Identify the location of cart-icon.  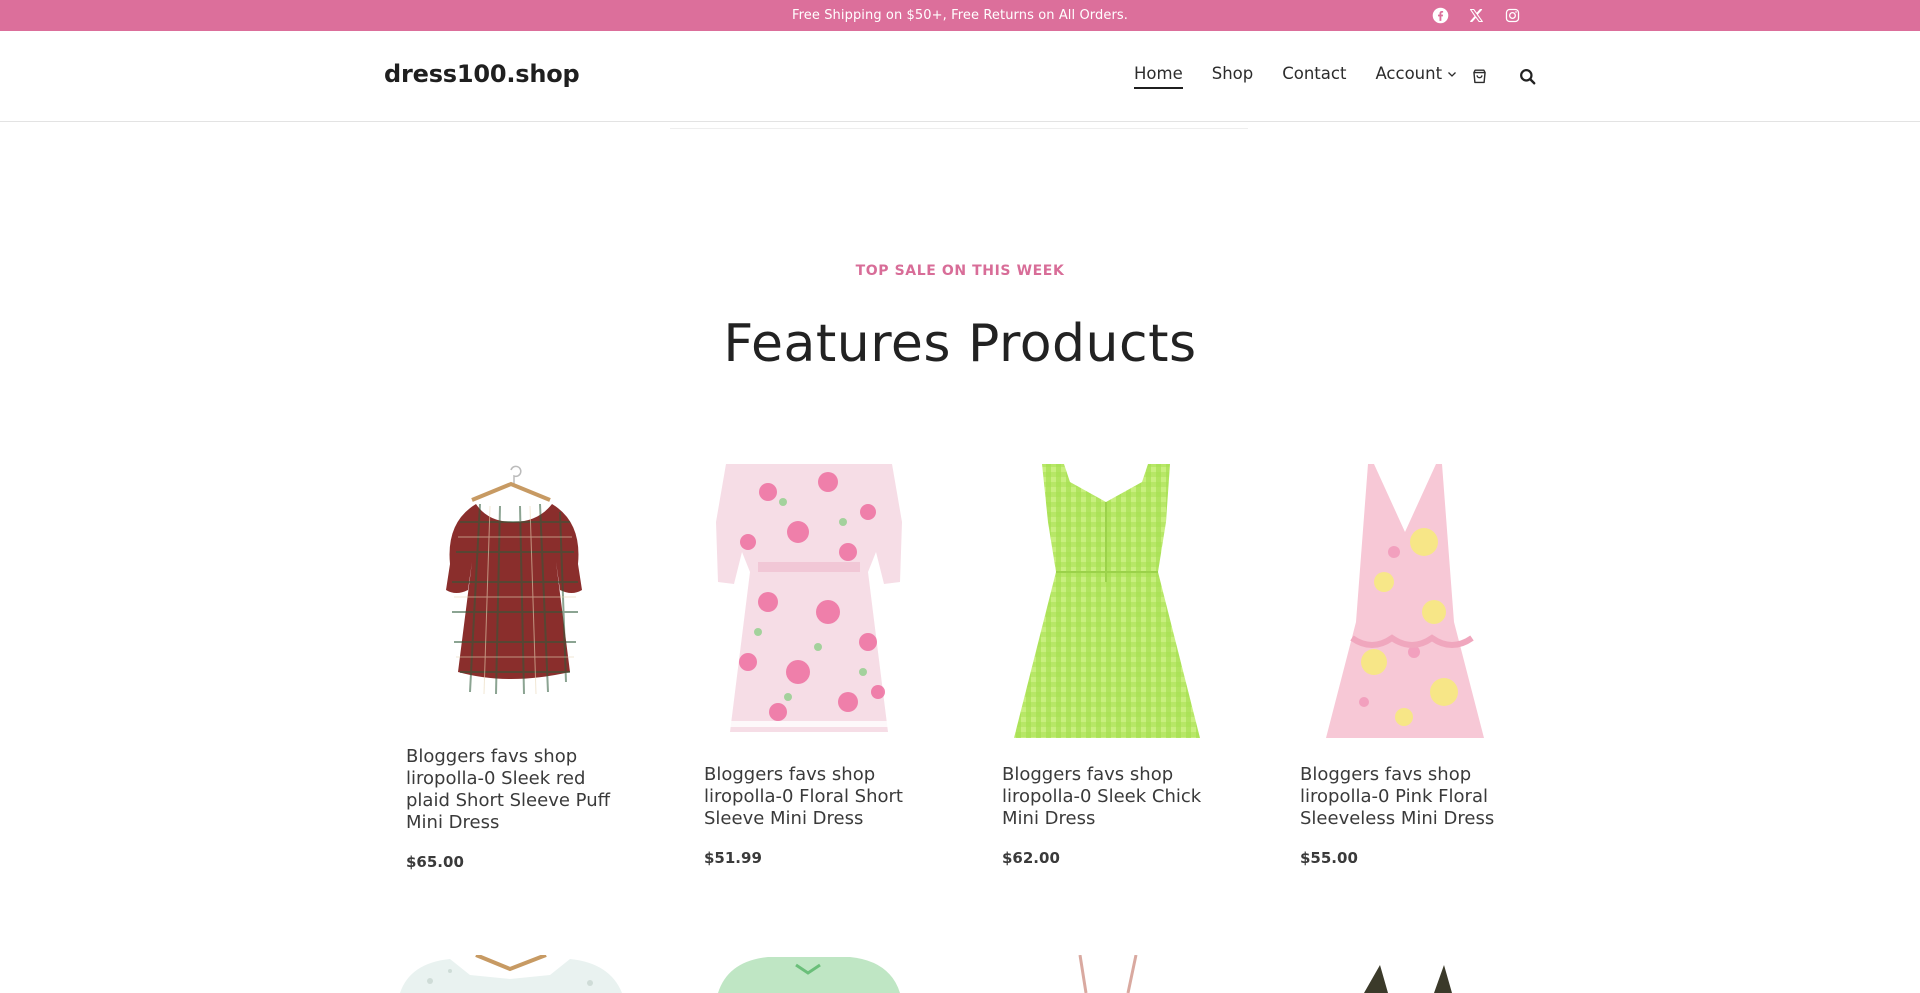
(1479, 76).